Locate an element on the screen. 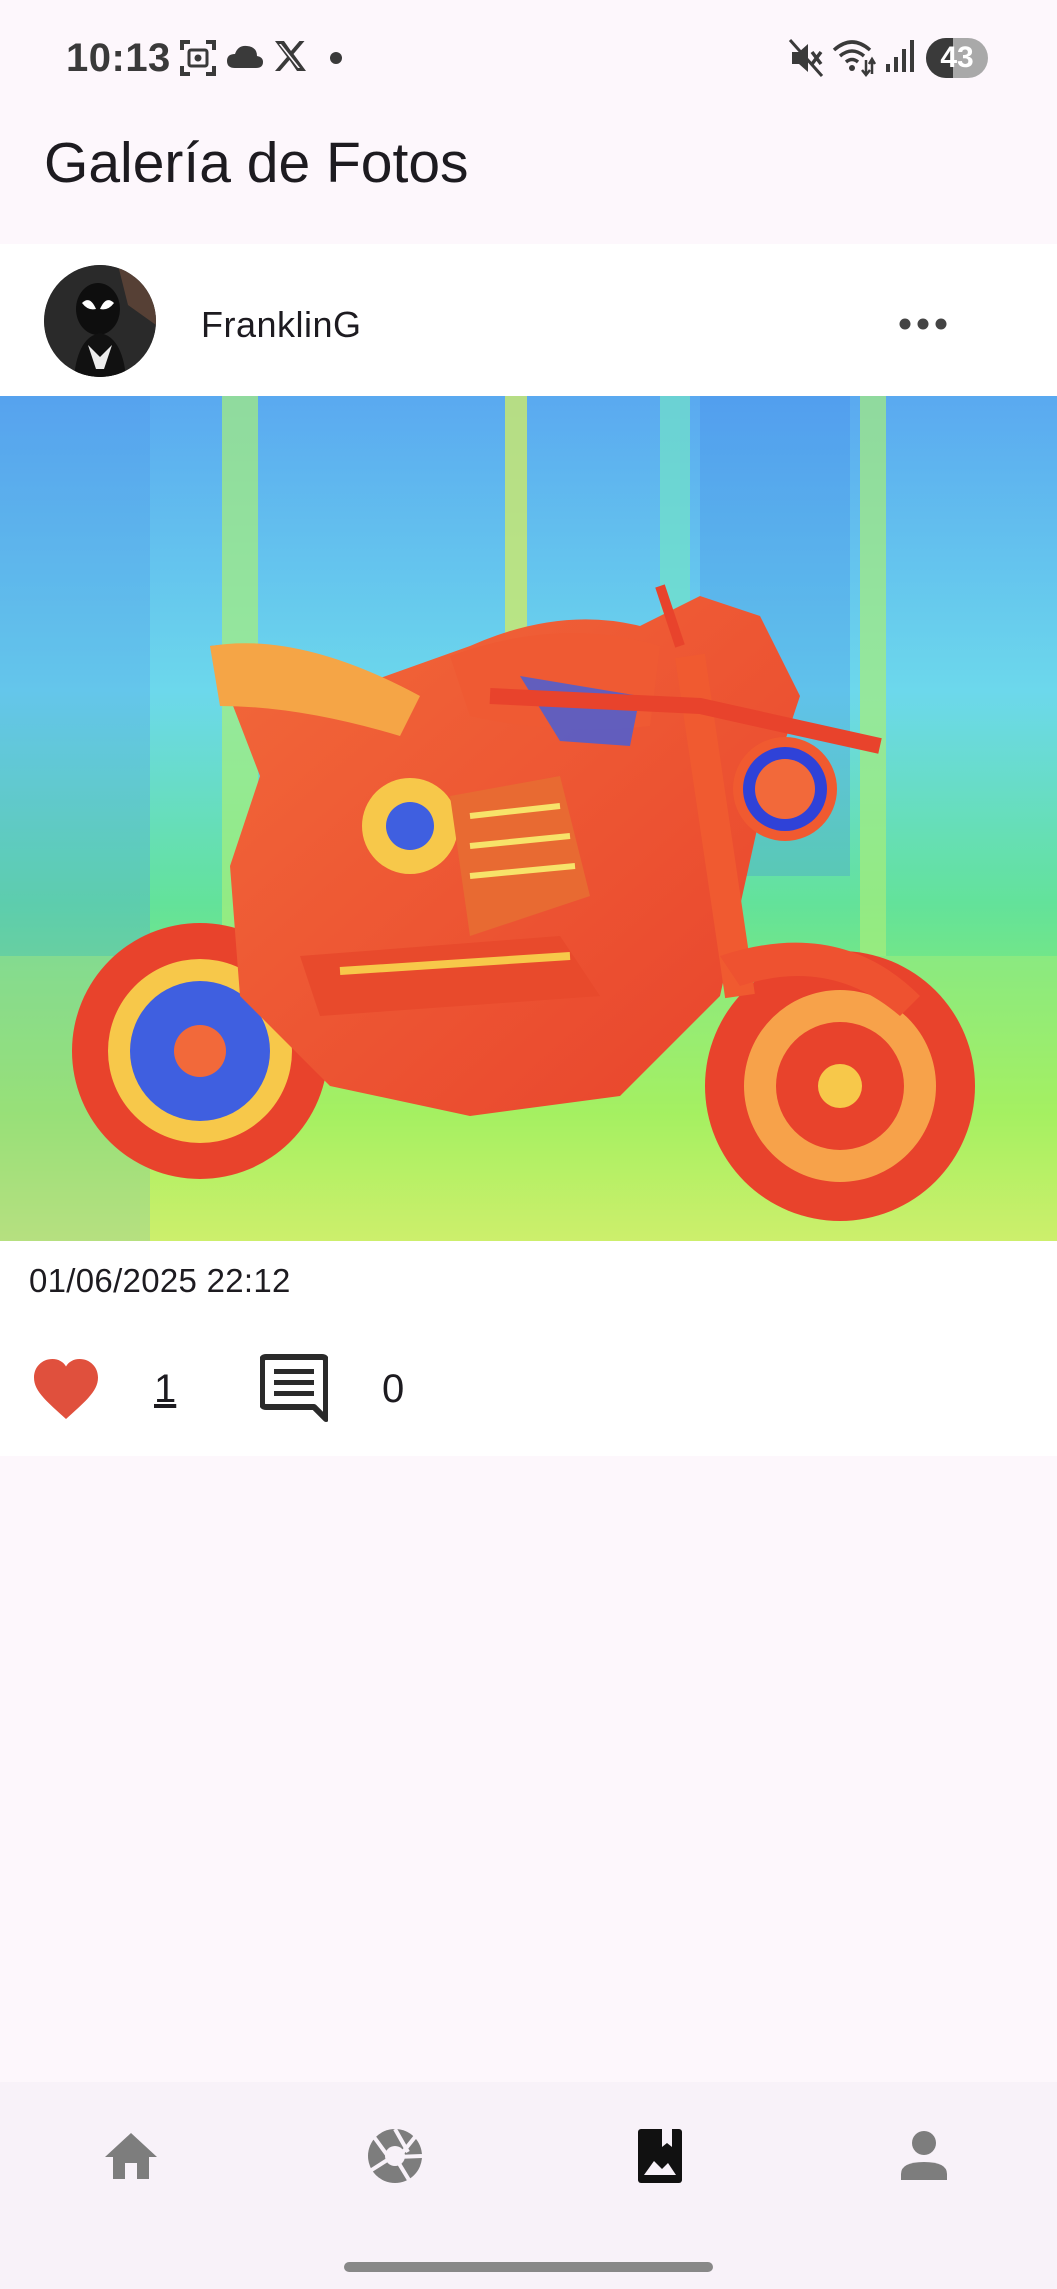 The width and height of the screenshot is (1057, 2289). nav-item-gallery is located at coordinates (660, 2156).